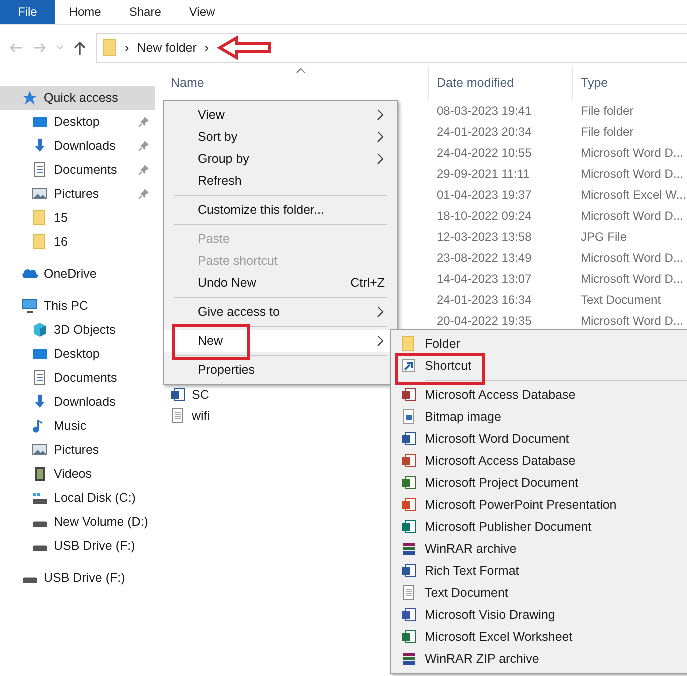  What do you see at coordinates (40, 548) in the screenshot?
I see `drive-icon` at bounding box center [40, 548].